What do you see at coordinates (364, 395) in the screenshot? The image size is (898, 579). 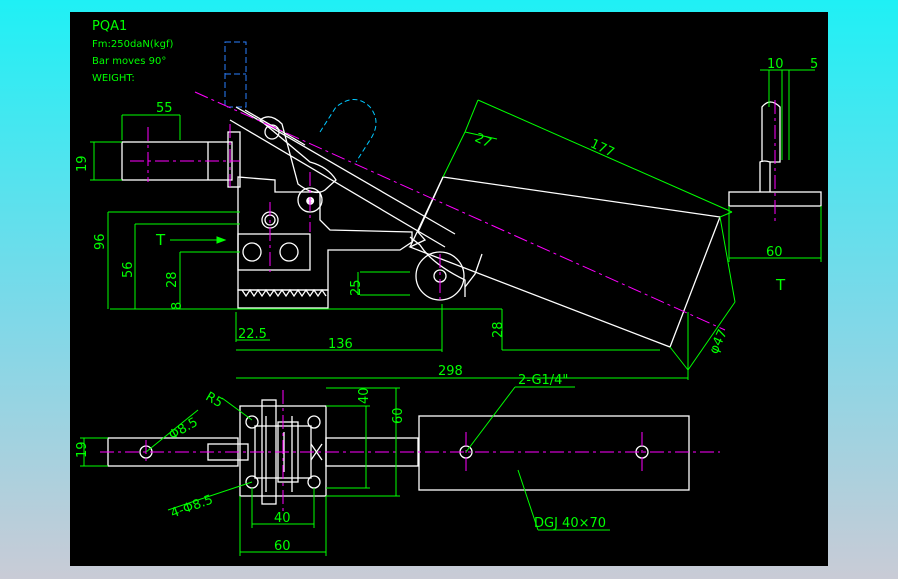 I see `dim-40-vertical: 40` at bounding box center [364, 395].